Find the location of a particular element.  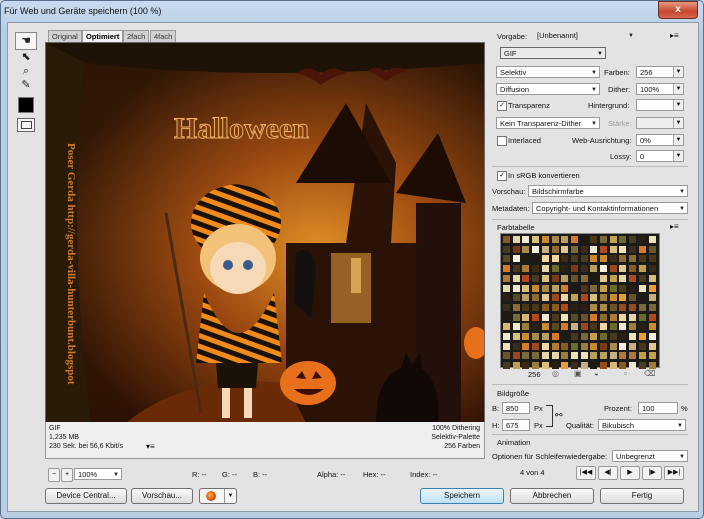

colors-input: 256 ▼ is located at coordinates (660, 72).